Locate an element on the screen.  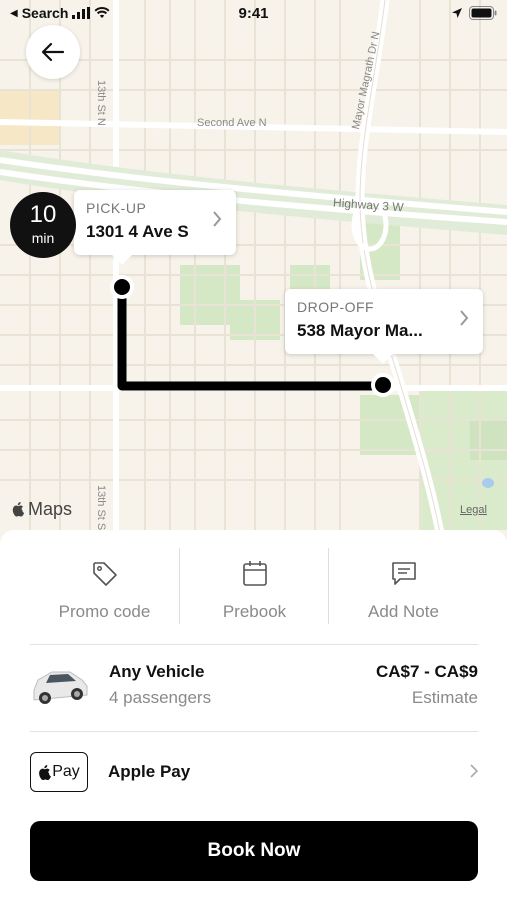
status-bar: ◀ Search 9:41 is located at coordinates (253, 14).